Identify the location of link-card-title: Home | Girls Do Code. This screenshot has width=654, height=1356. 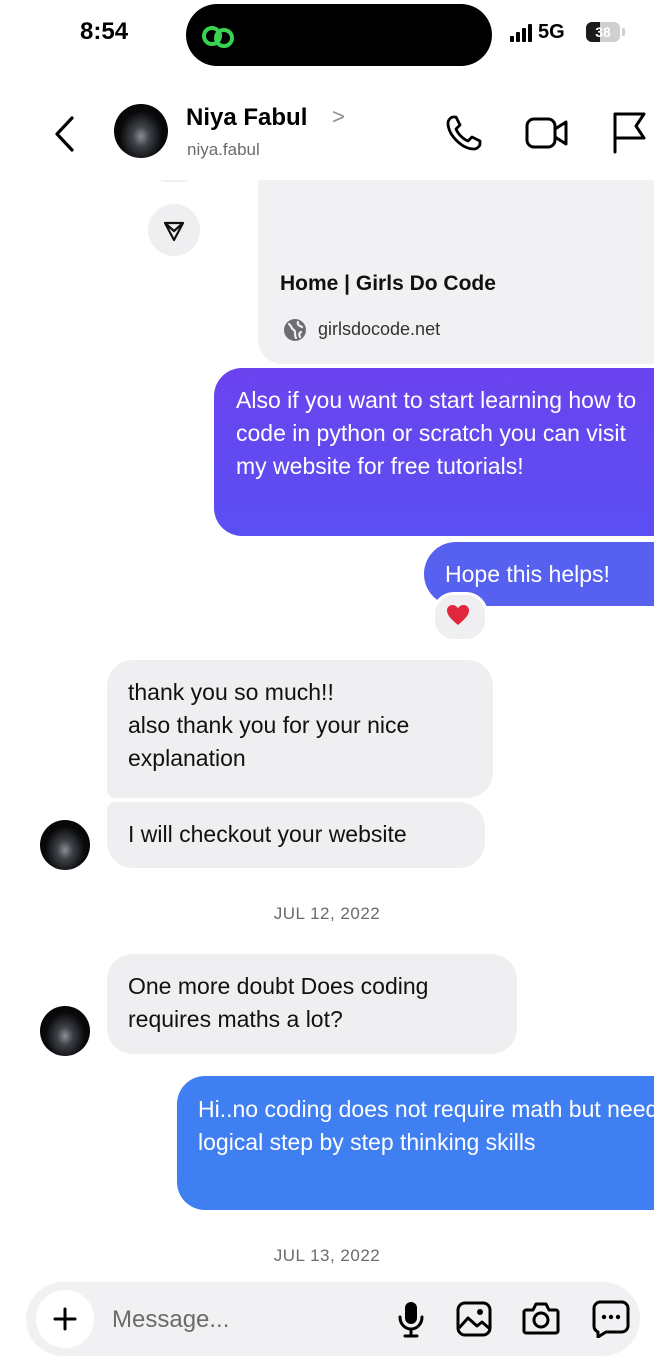
(388, 283).